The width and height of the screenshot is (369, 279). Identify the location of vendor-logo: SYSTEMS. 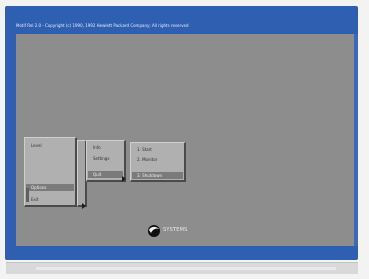
(182, 230).